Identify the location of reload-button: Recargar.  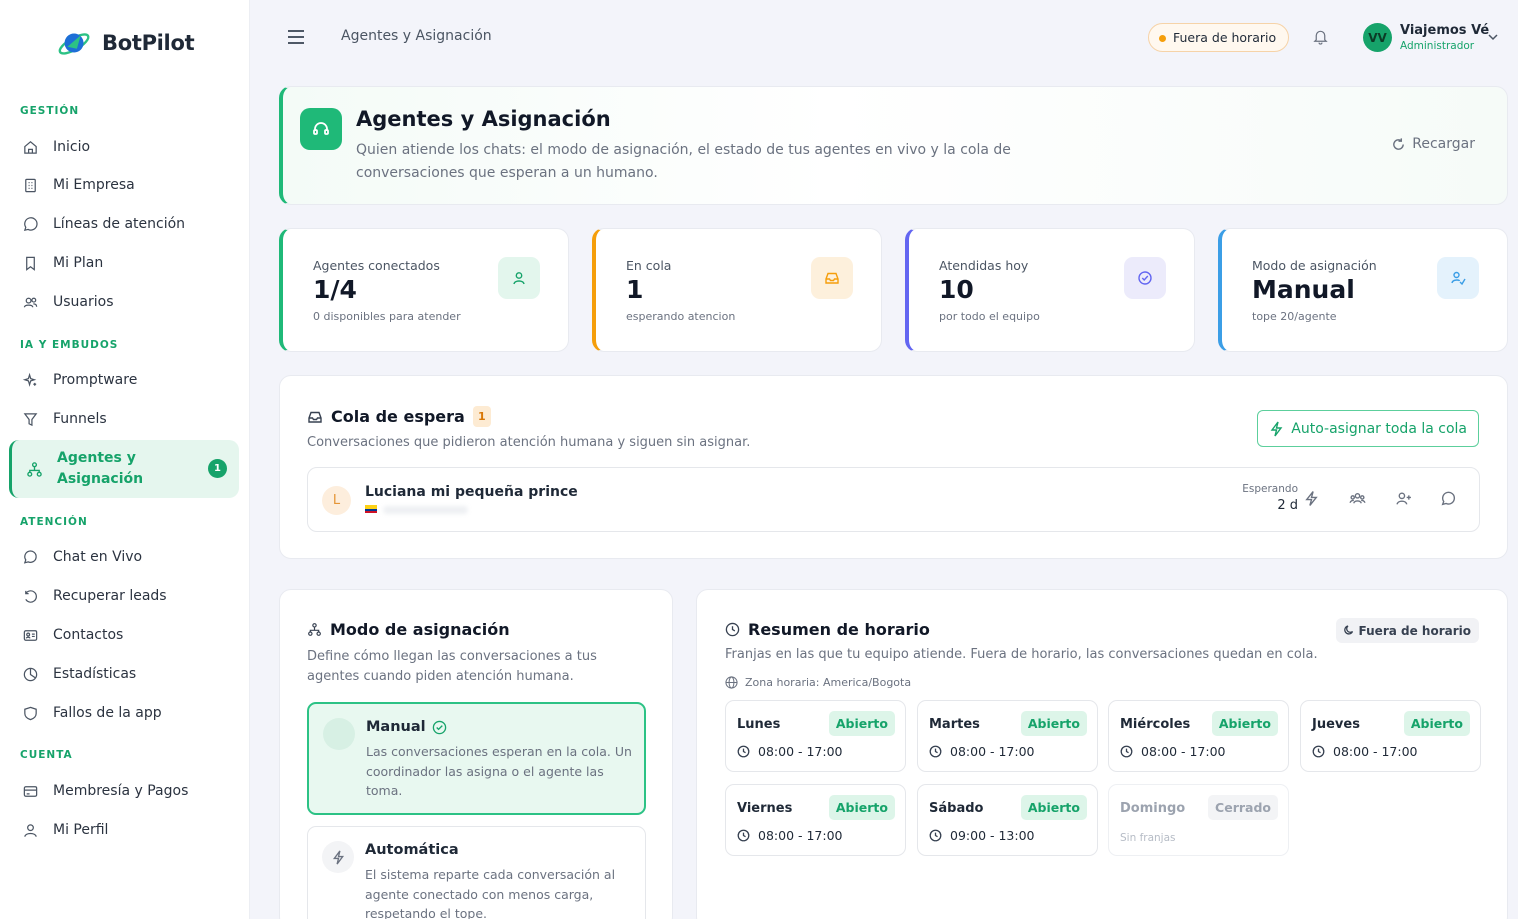
(1433, 144).